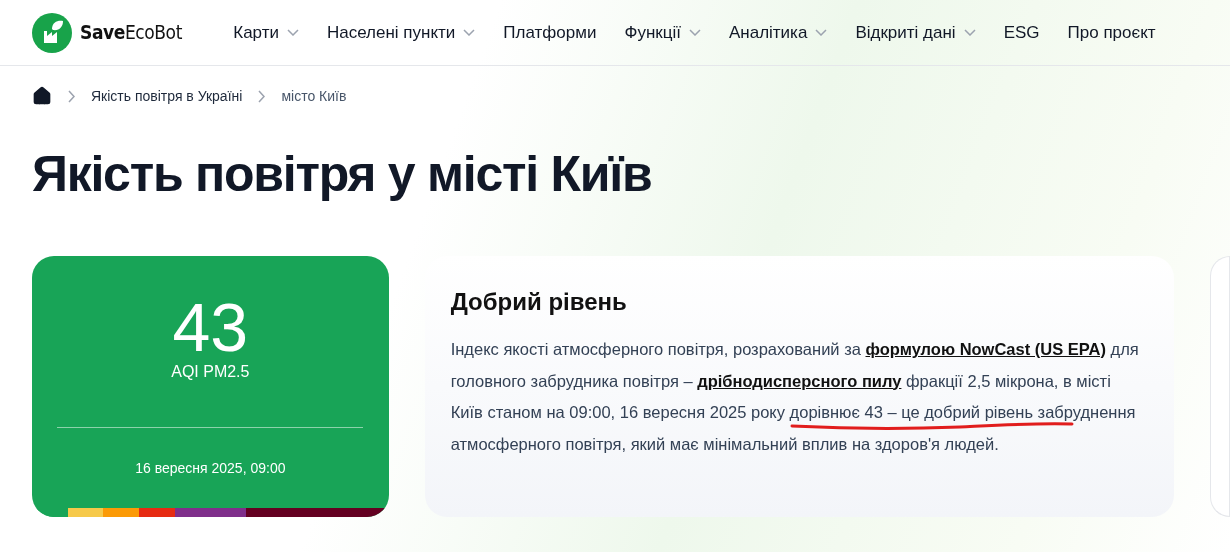 This screenshot has width=1230, height=552. What do you see at coordinates (42, 96) in the screenshot?
I see `home-icon` at bounding box center [42, 96].